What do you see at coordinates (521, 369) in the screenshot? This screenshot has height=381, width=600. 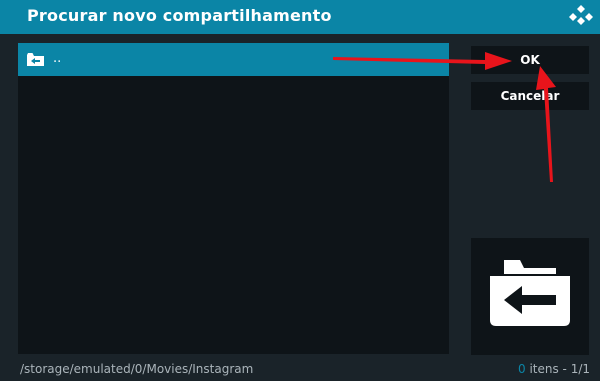 I see `item-count: 0` at bounding box center [521, 369].